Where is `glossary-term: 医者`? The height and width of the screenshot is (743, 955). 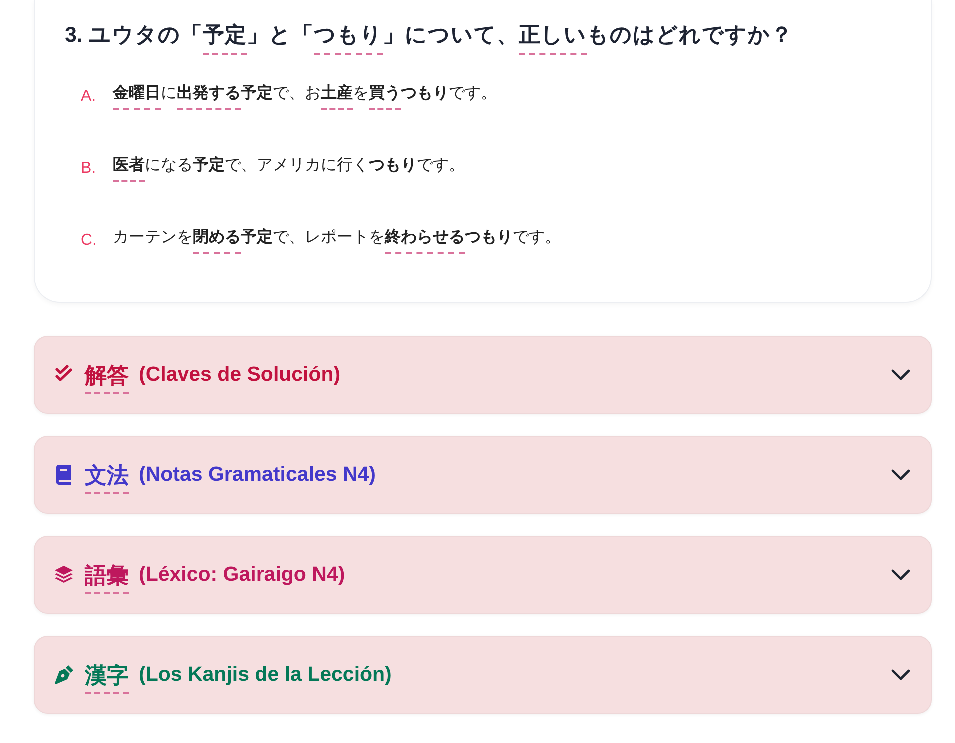
glossary-term: 医者 is located at coordinates (129, 169).